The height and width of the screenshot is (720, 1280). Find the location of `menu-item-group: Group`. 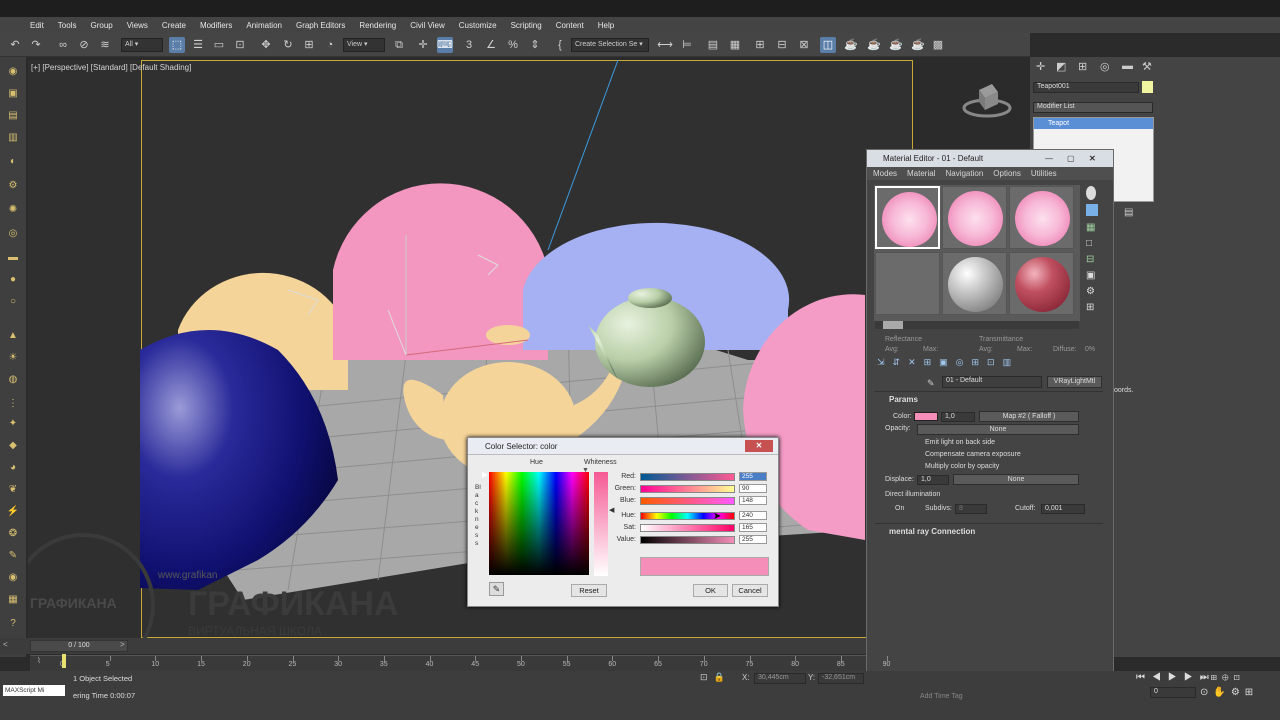

menu-item-group: Group is located at coordinates (101, 25).